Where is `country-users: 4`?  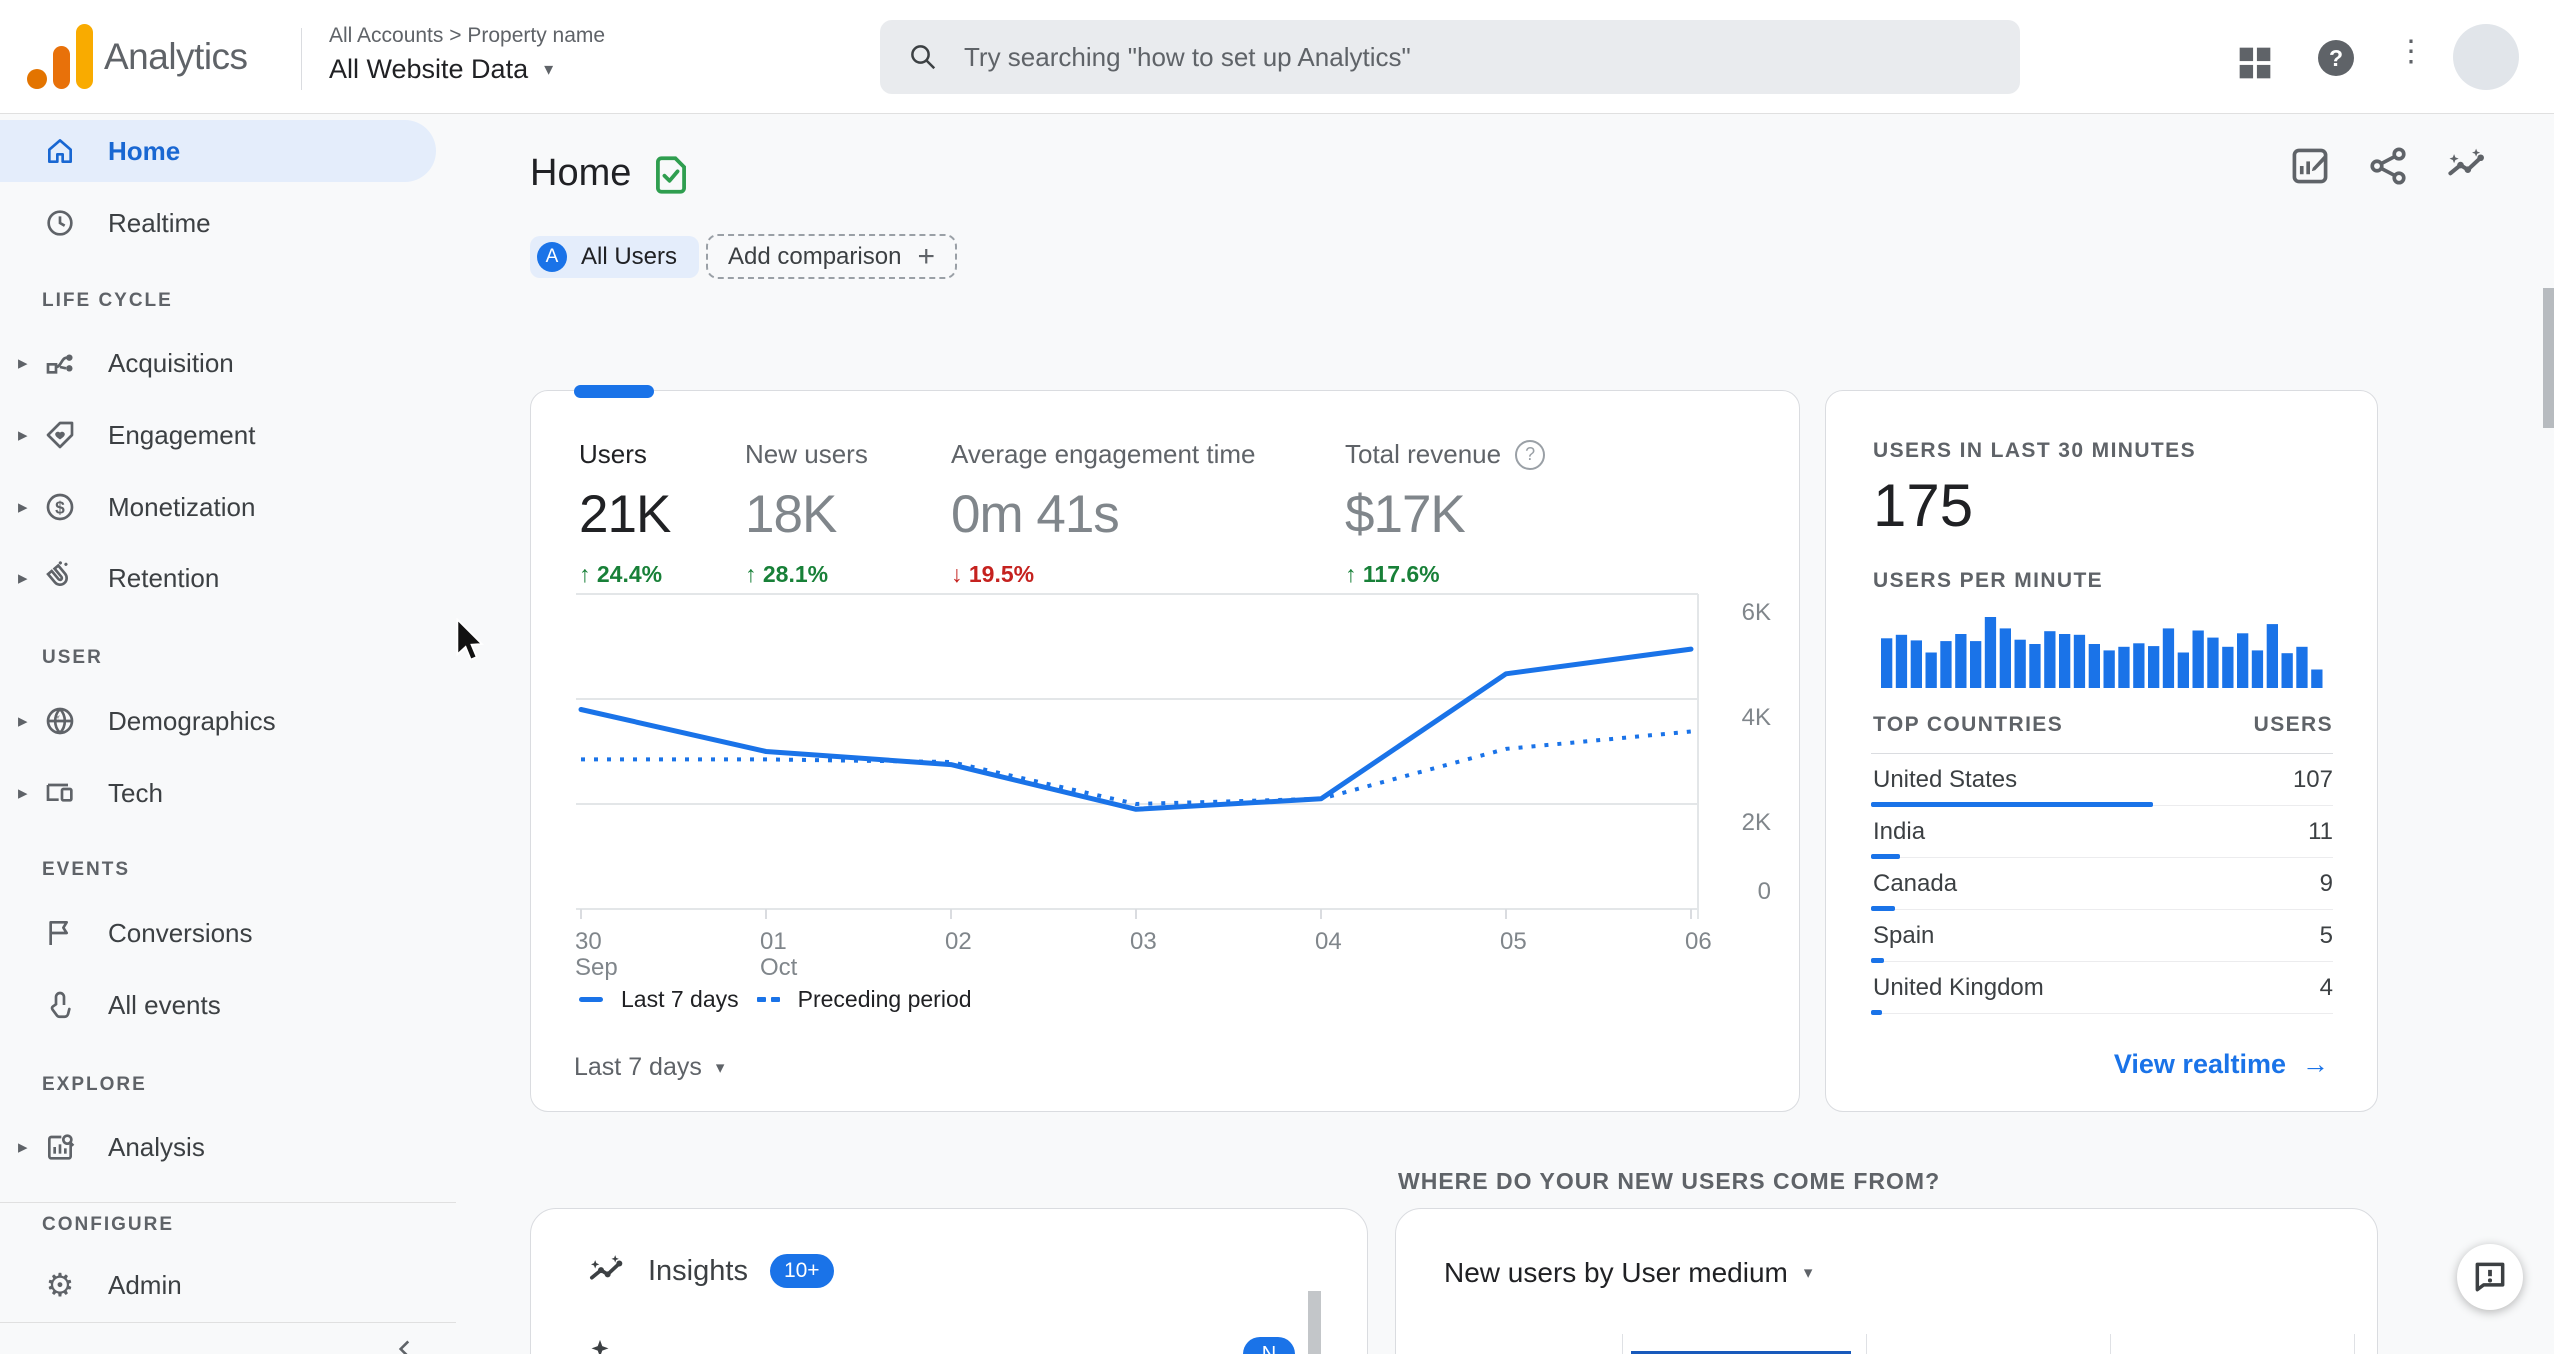
country-users: 4 is located at coordinates (2326, 987).